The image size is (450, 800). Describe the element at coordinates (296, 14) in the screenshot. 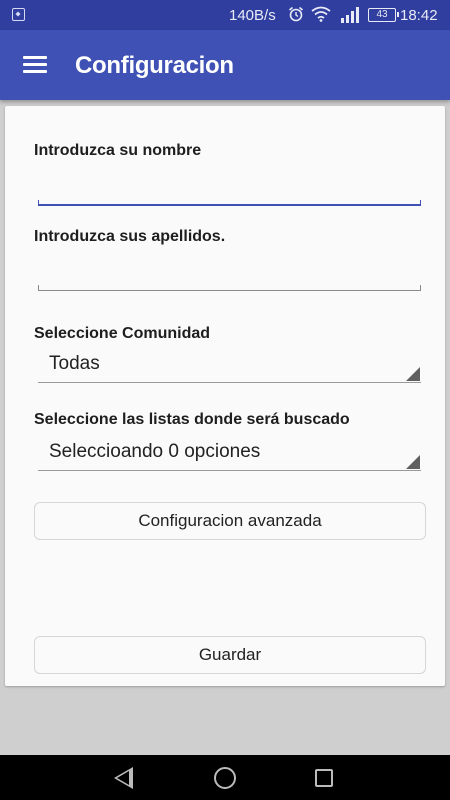

I see `alarm-icon` at that location.